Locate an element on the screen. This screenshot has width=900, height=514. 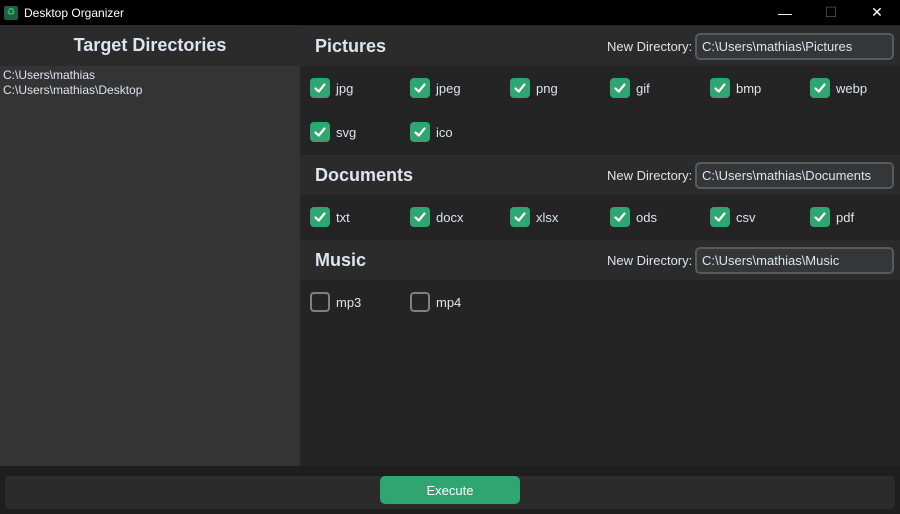
checkbox-bmp: bmp is located at coordinates (735, 88).